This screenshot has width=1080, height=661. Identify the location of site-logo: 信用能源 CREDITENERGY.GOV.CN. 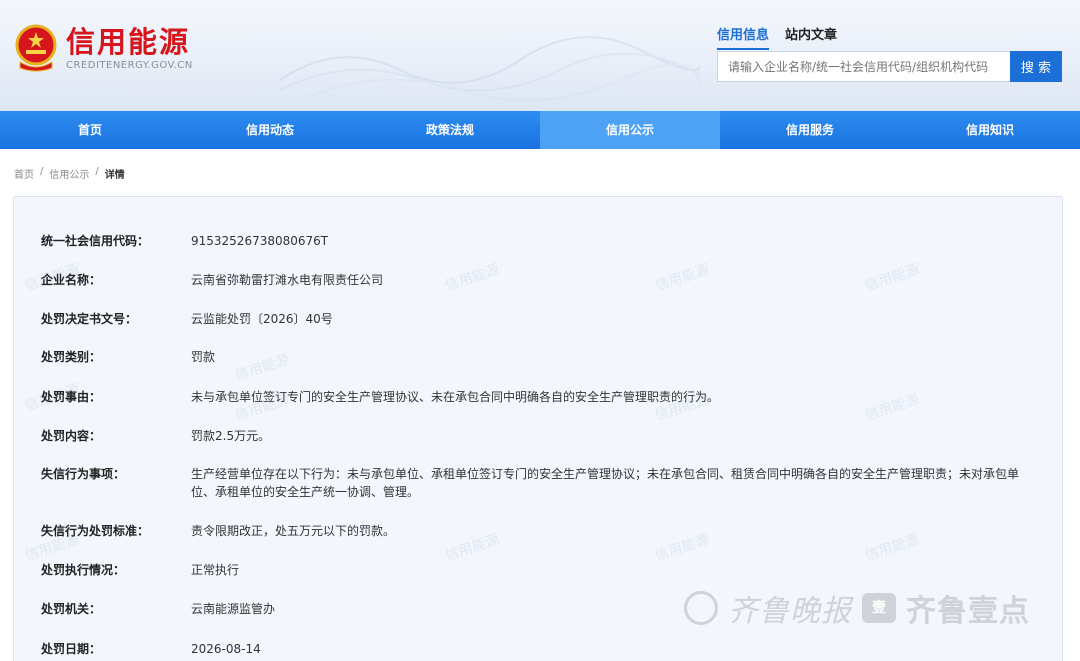
(103, 48).